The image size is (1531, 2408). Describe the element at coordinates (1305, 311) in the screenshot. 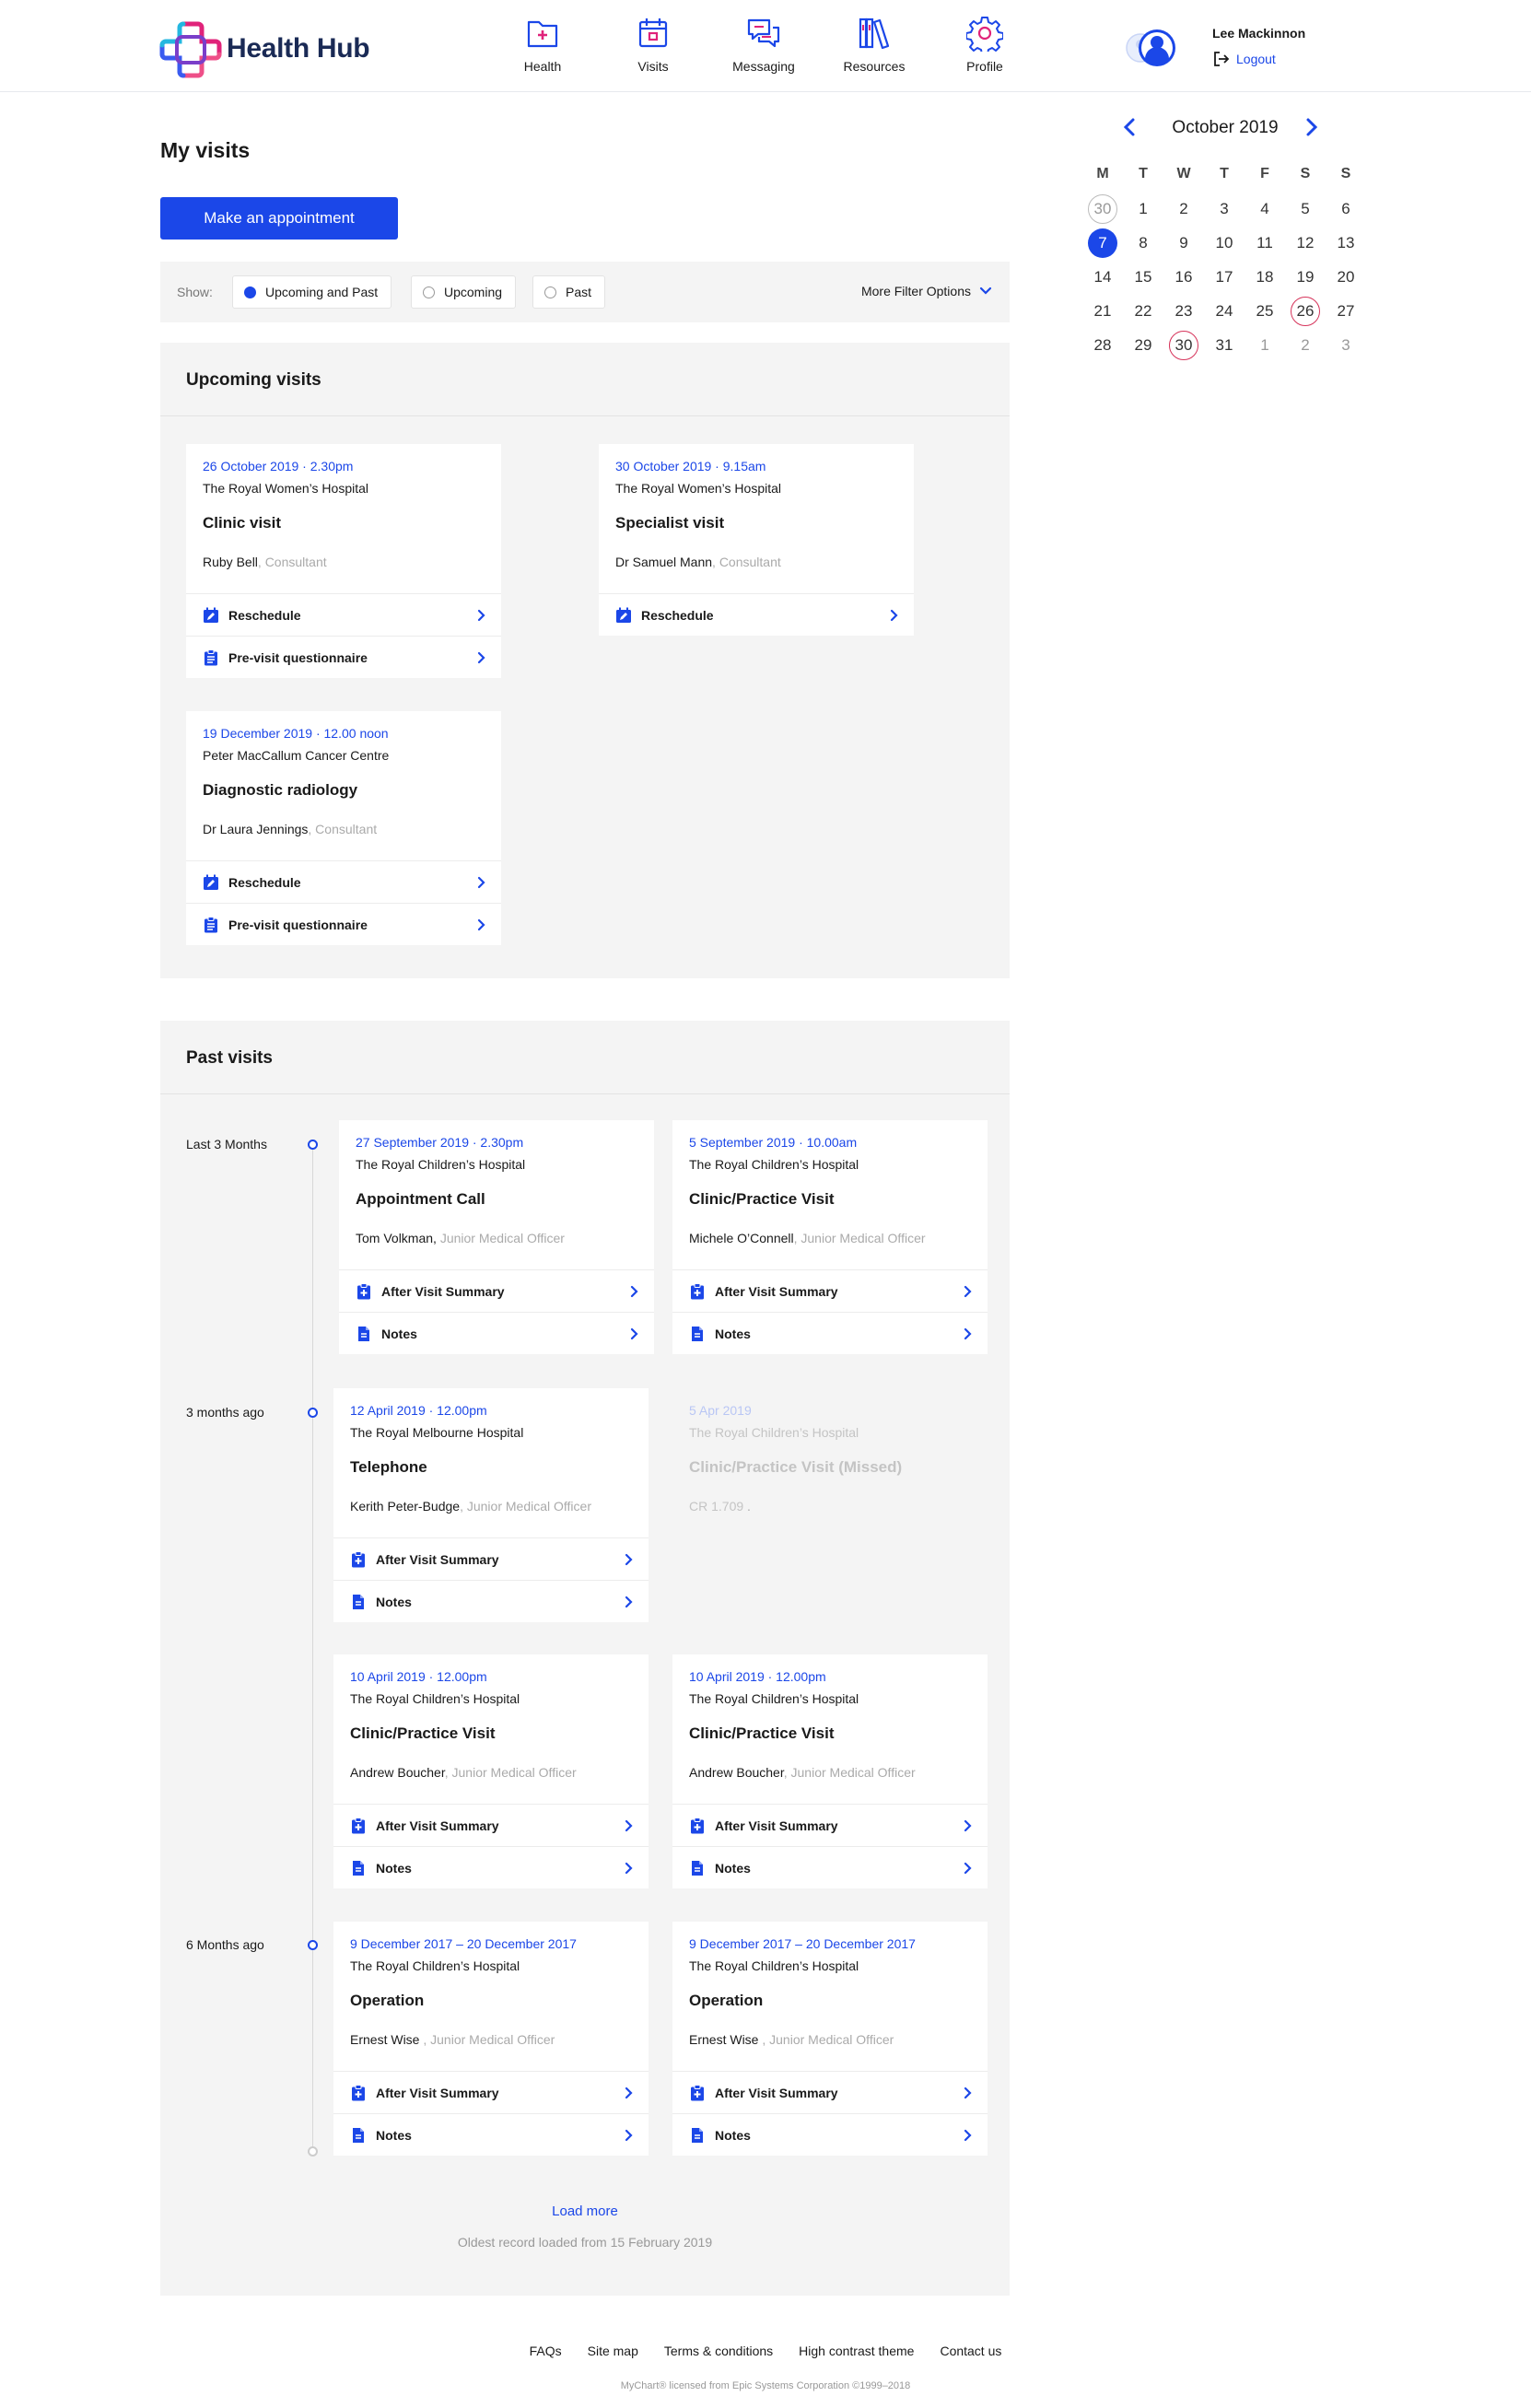

I see `calendar-day: 26` at that location.